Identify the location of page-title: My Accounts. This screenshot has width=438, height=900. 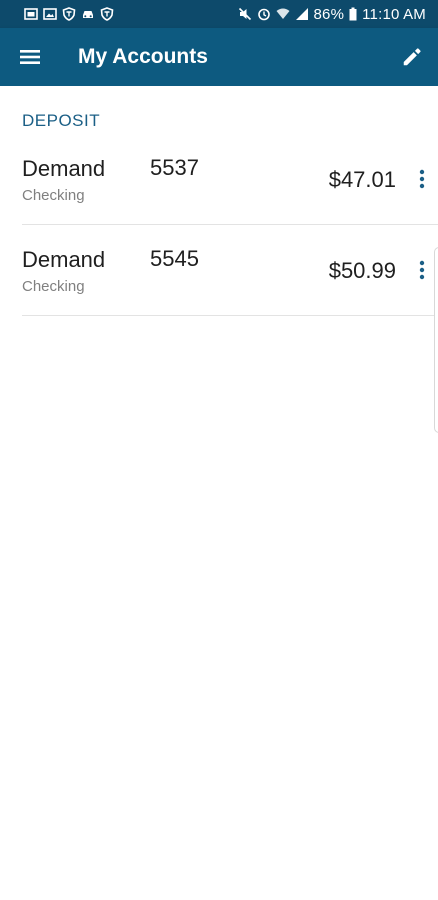
(143, 56).